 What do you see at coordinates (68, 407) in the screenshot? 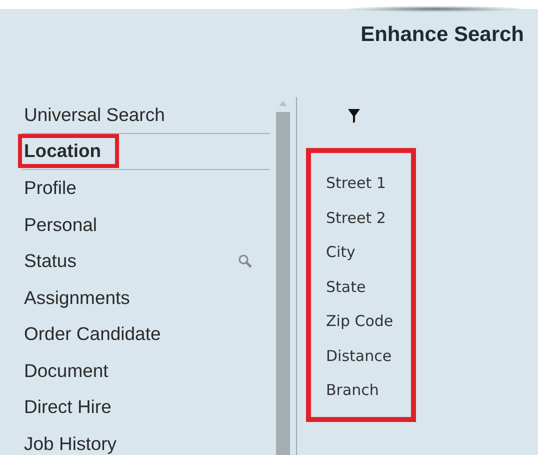
I see `sidebar-item: Direct Hire` at bounding box center [68, 407].